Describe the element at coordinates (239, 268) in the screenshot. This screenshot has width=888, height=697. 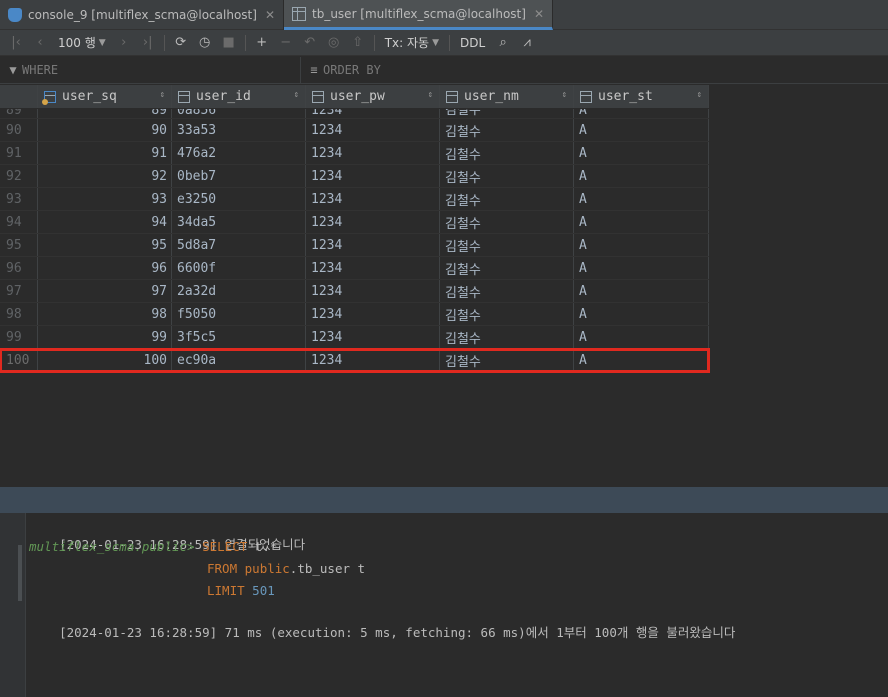
I see `cell-user-id: 6600f` at that location.